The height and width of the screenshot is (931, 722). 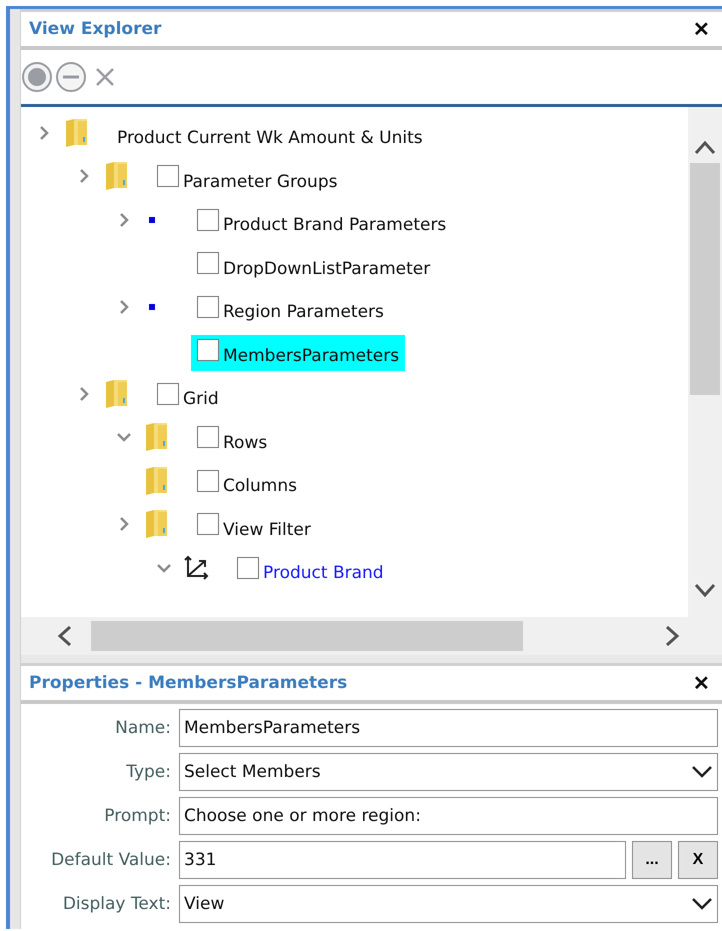 What do you see at coordinates (188, 683) in the screenshot?
I see `panel-title: Properties - MembersParameters` at bounding box center [188, 683].